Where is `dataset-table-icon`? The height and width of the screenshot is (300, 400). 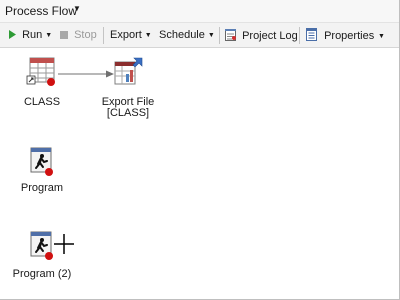 dataset-table-icon is located at coordinates (40, 71).